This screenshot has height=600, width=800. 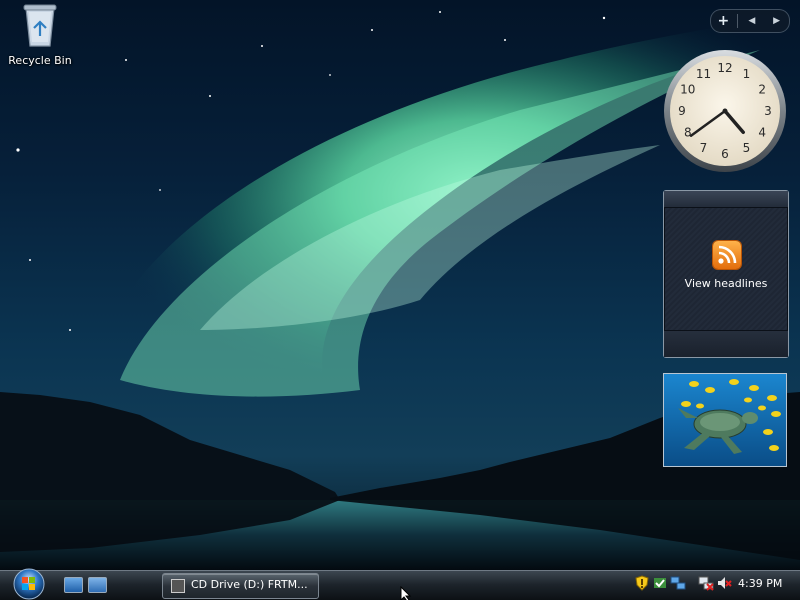 I want to click on recycle-bin-icon, so click(x=40, y=25).